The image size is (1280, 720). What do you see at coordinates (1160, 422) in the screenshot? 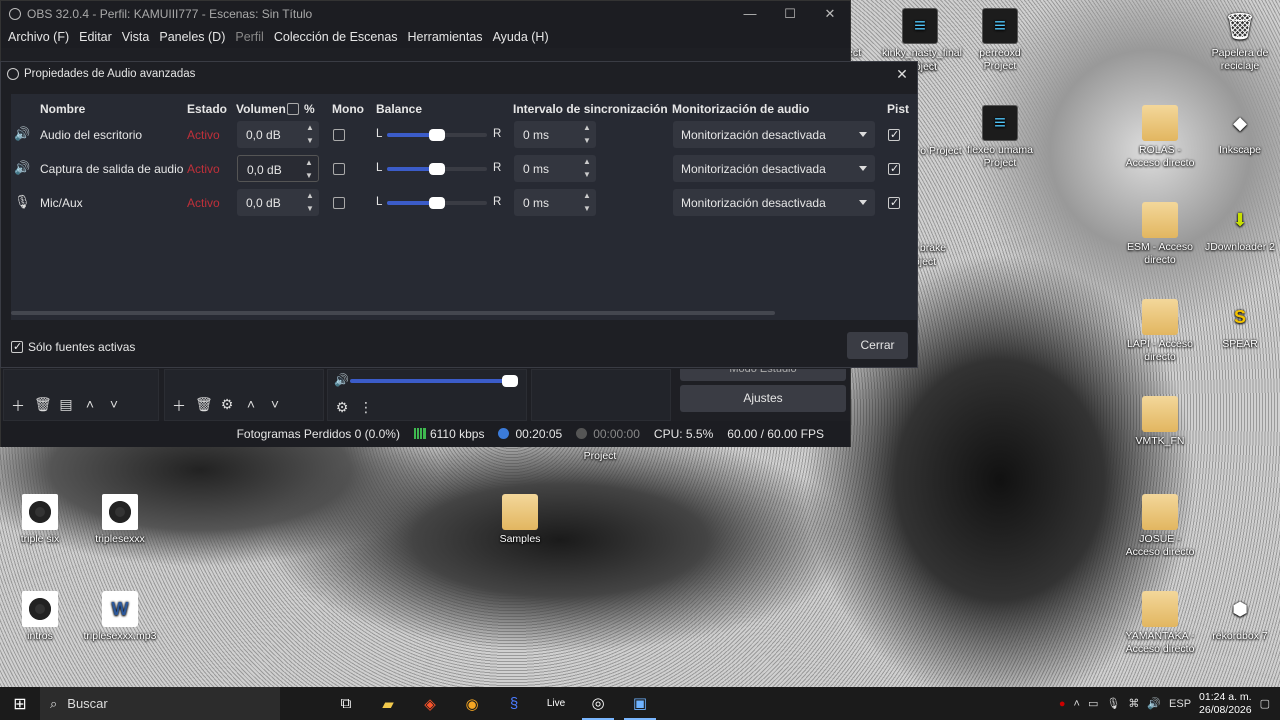
I see `desktop-icon-folder: VMTK_FN` at bounding box center [1160, 422].